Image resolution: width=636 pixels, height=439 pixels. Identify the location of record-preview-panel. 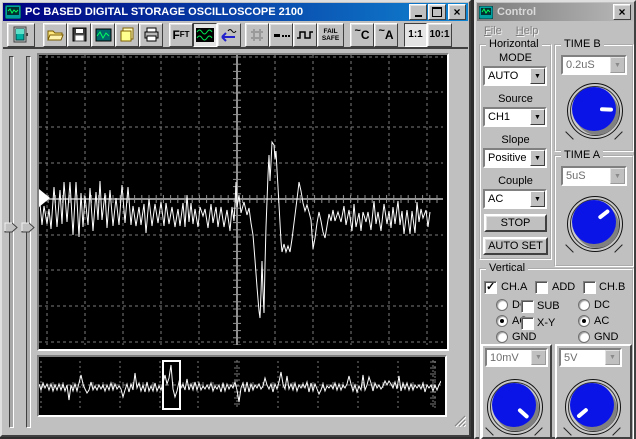
(242, 386).